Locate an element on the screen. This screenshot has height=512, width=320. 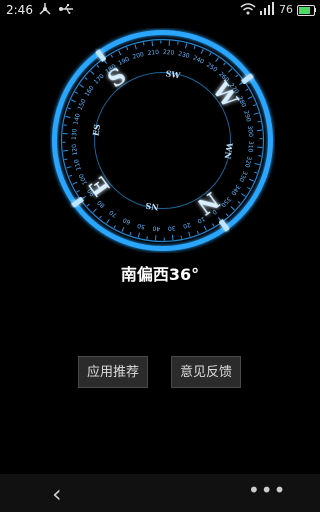
degree-label: 290 is located at coordinates (247, 116).